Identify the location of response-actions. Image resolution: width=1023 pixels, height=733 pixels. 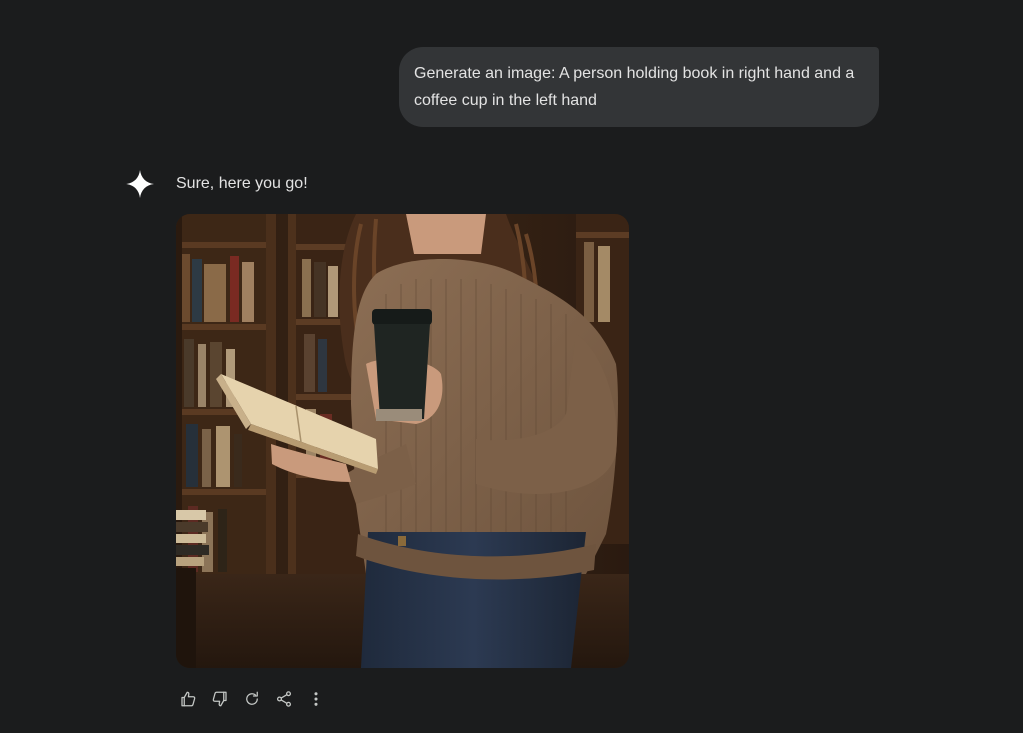
(252, 699).